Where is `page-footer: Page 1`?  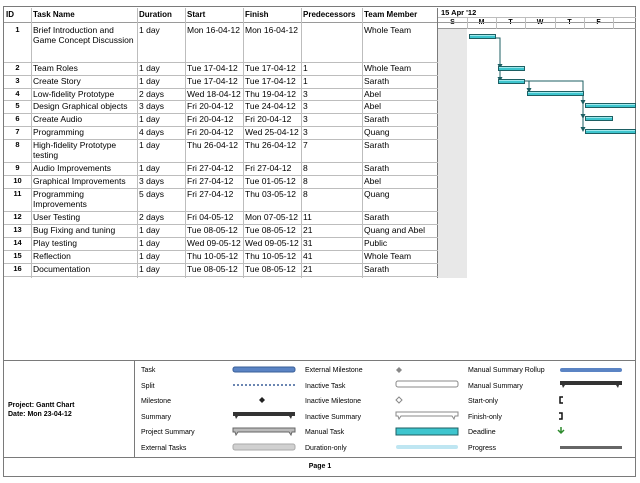 page-footer: Page 1 is located at coordinates (320, 466).